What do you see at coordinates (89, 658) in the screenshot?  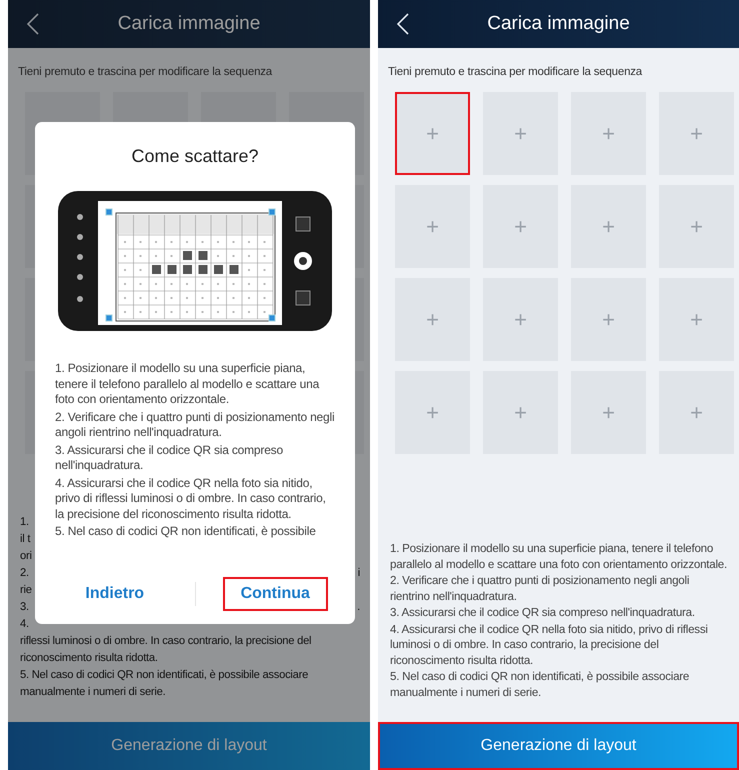 I see `instruction-text: riconoscimento risulta ridotta.` at bounding box center [89, 658].